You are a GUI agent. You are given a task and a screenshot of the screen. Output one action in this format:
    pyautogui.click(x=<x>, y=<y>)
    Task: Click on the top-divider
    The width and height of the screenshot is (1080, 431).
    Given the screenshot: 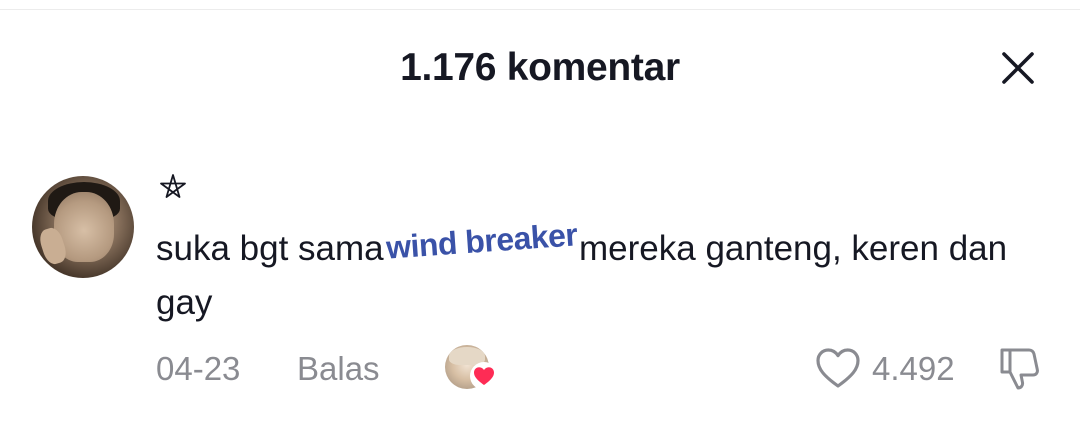 What is the action you would take?
    pyautogui.click(x=540, y=9)
    